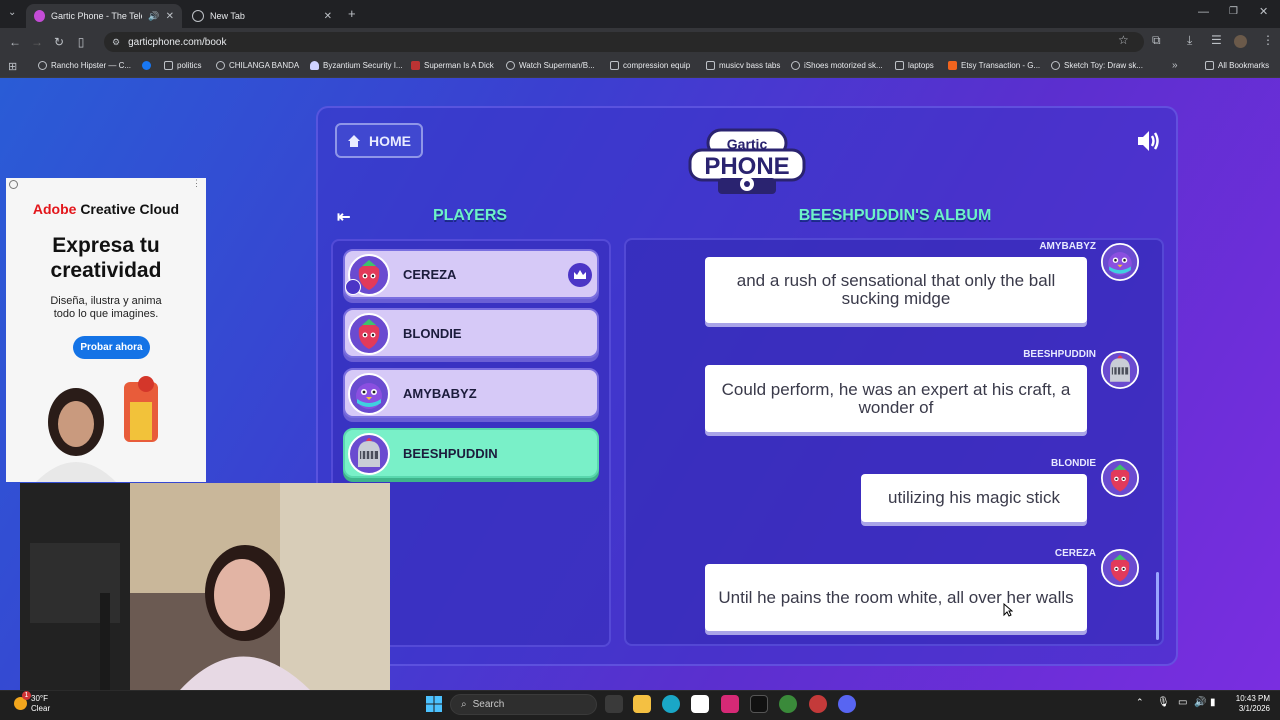 The height and width of the screenshot is (720, 1280). I want to click on bookmark-folder: laptops, so click(914, 65).